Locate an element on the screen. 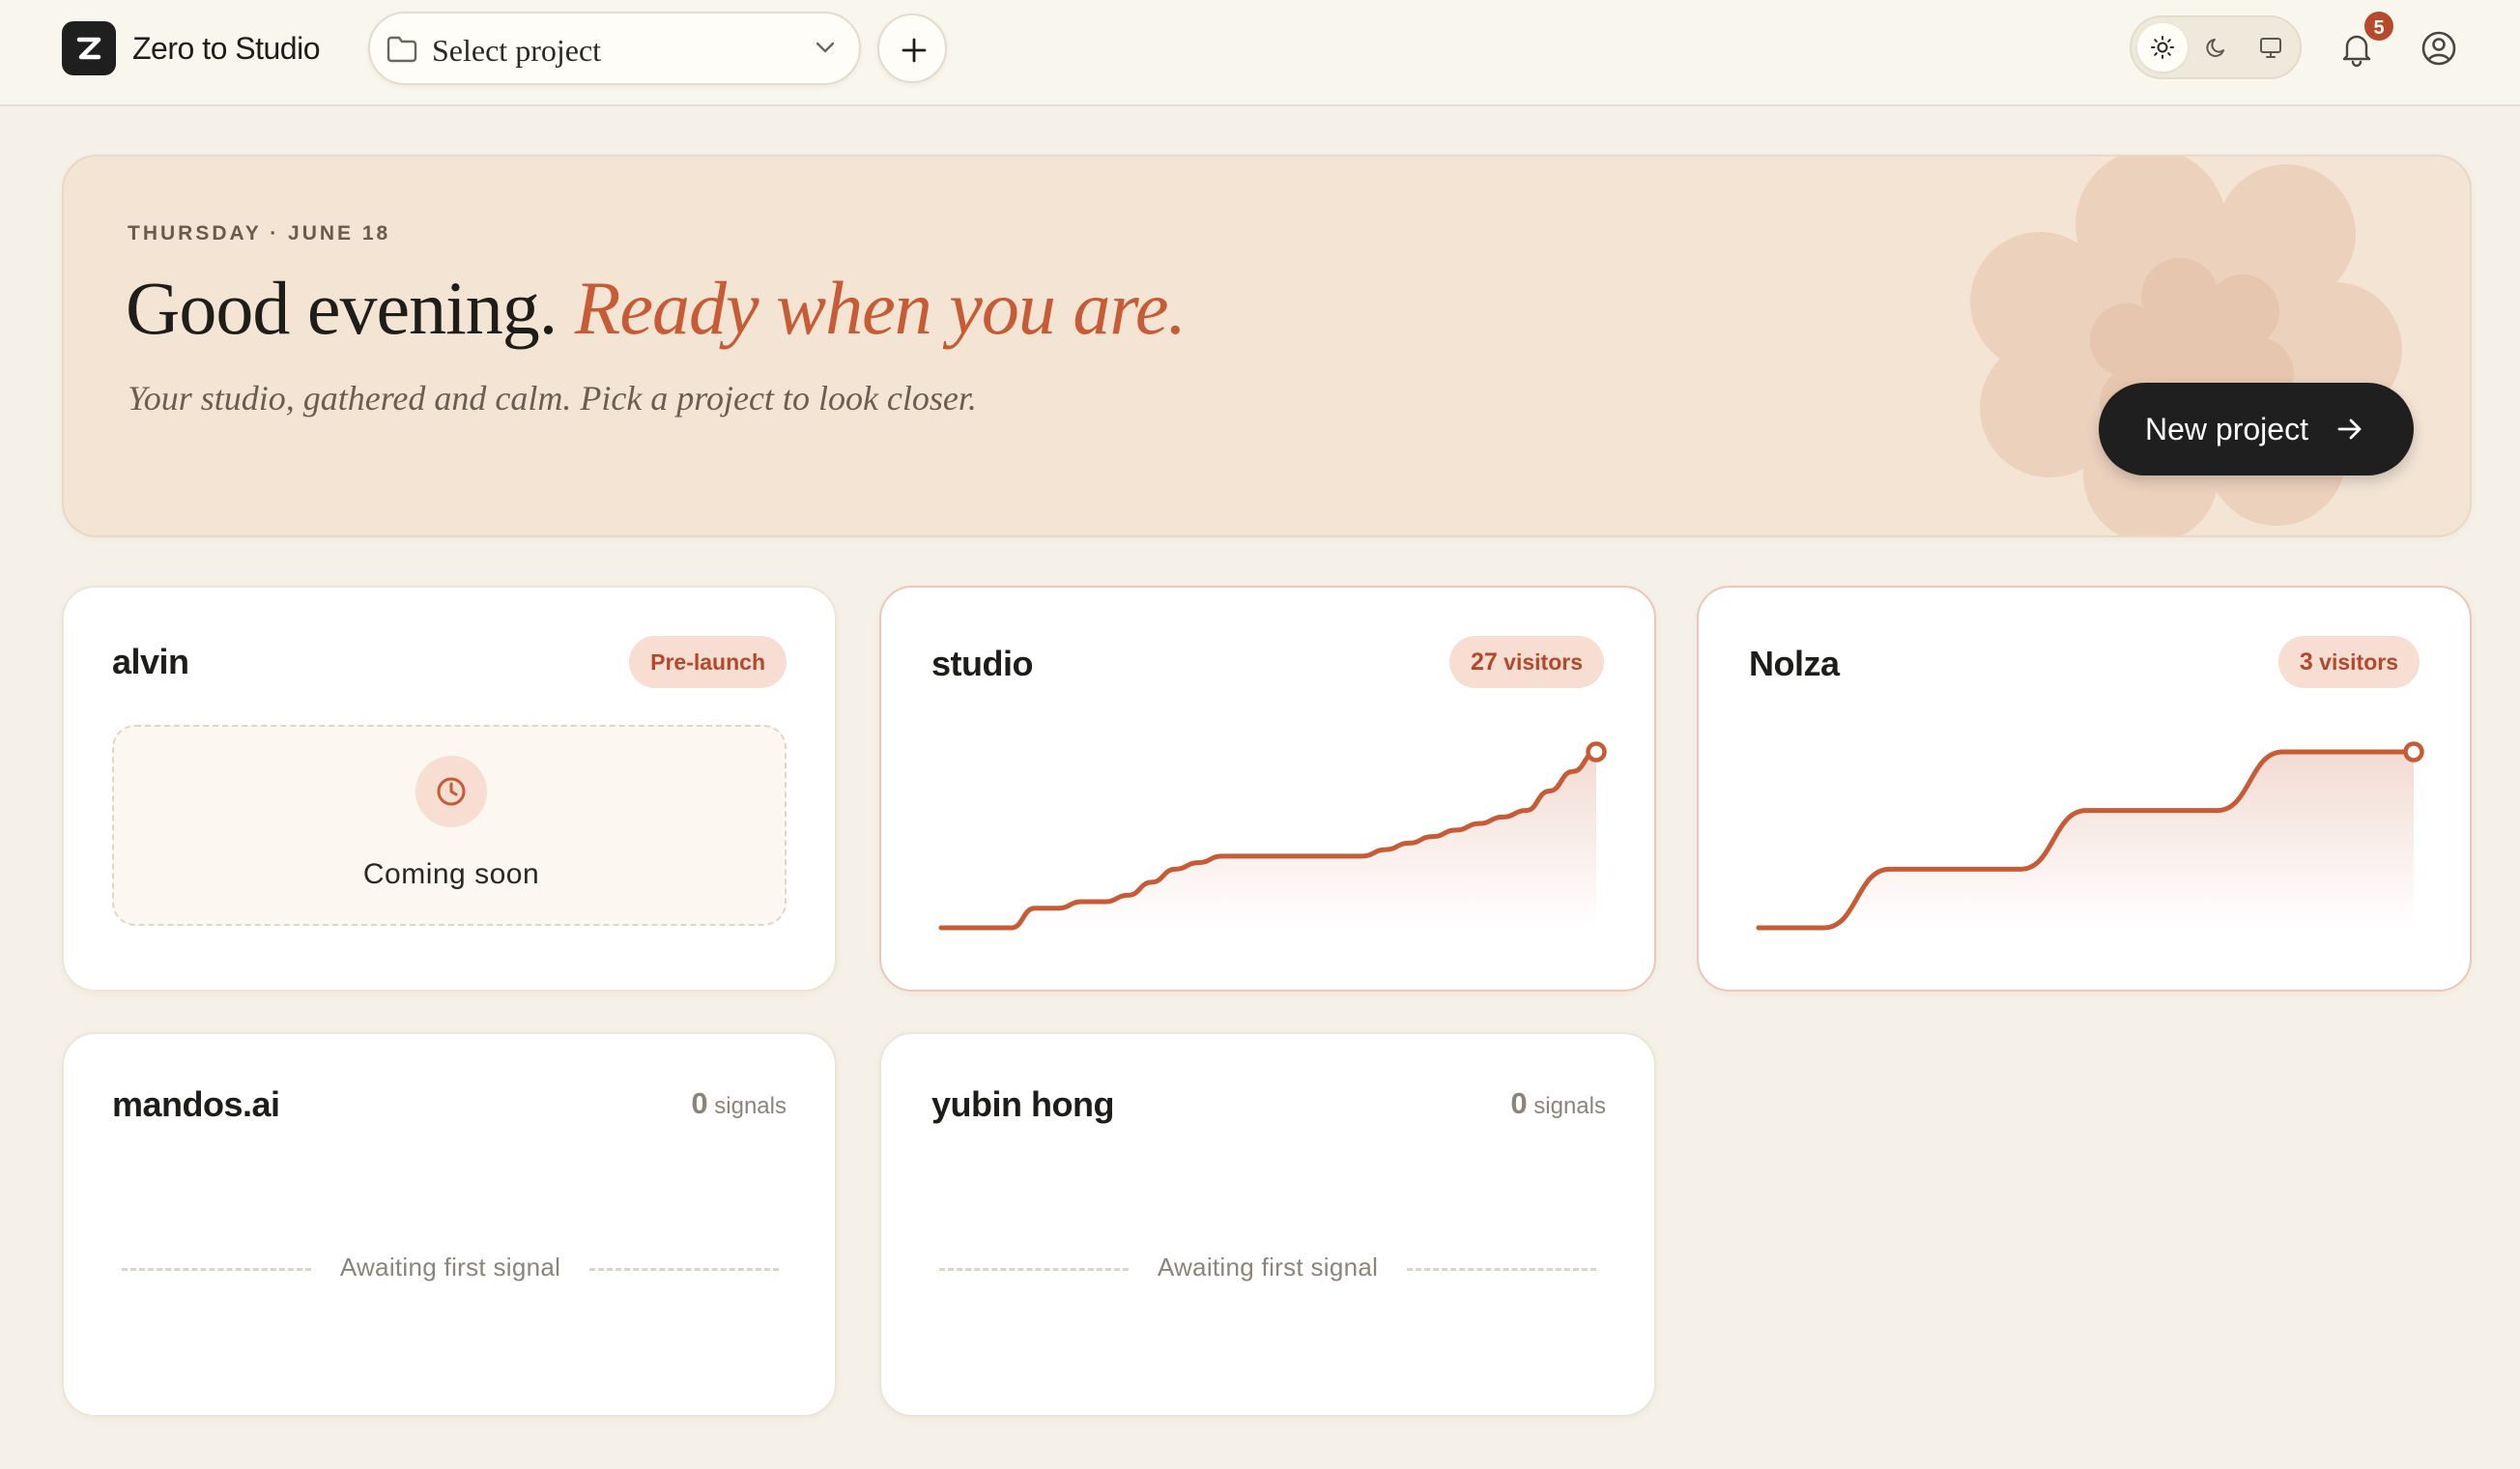 The image size is (2520, 1469). coming-soon-placeholder: Coming soon is located at coordinates (449, 825).